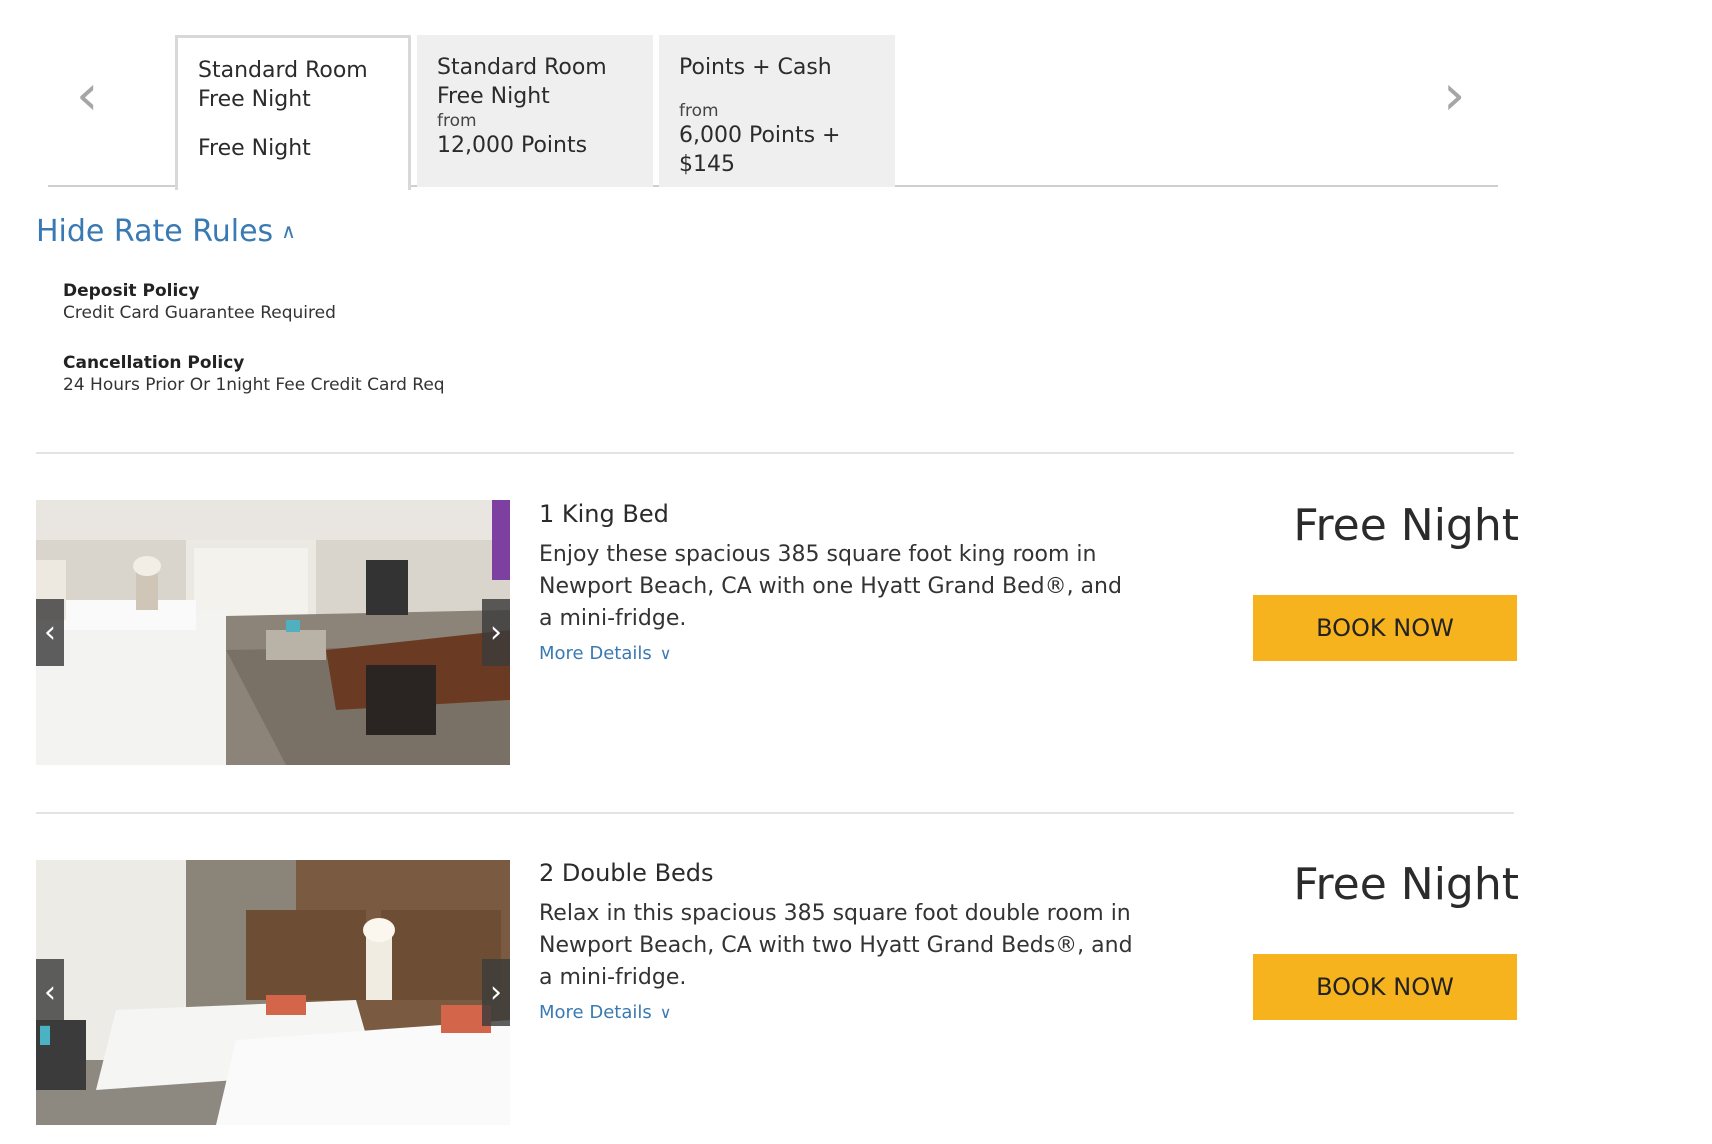 The width and height of the screenshot is (1712, 1144). I want to click on carousel-prev-button: ‹, so click(87, 96).